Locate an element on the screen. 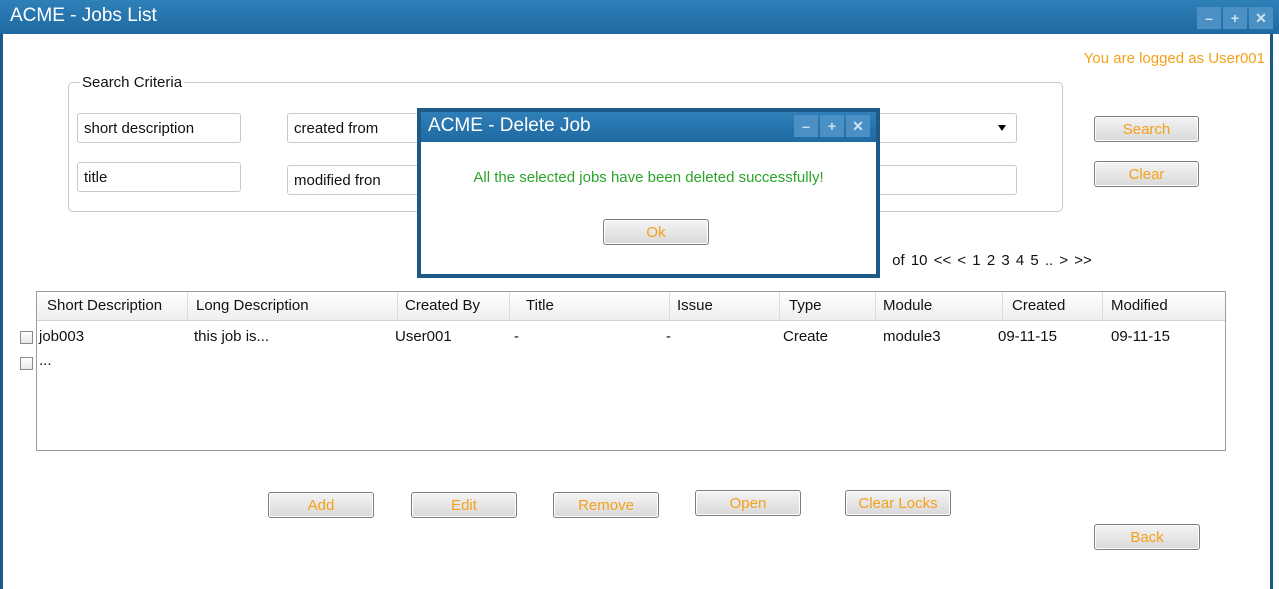 Image resolution: width=1279 pixels, height=589 pixels. search-criteria-label: Search Criteria is located at coordinates (132, 82).